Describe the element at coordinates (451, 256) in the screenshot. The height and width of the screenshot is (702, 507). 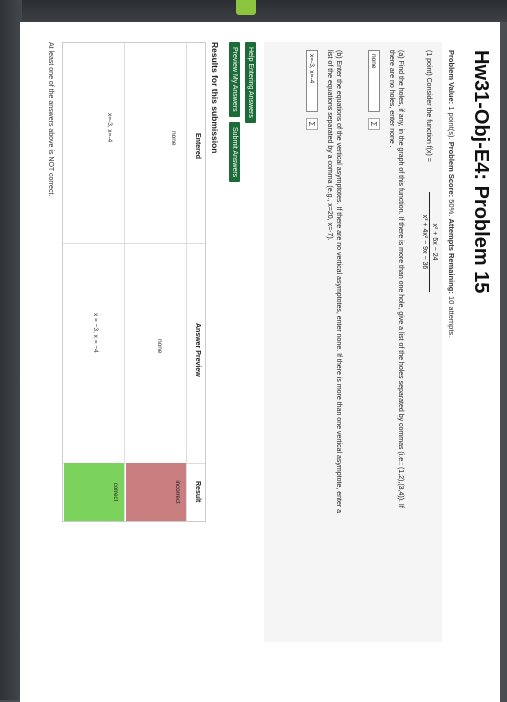
I see `attempts-label: Attempts Remaining:` at that location.